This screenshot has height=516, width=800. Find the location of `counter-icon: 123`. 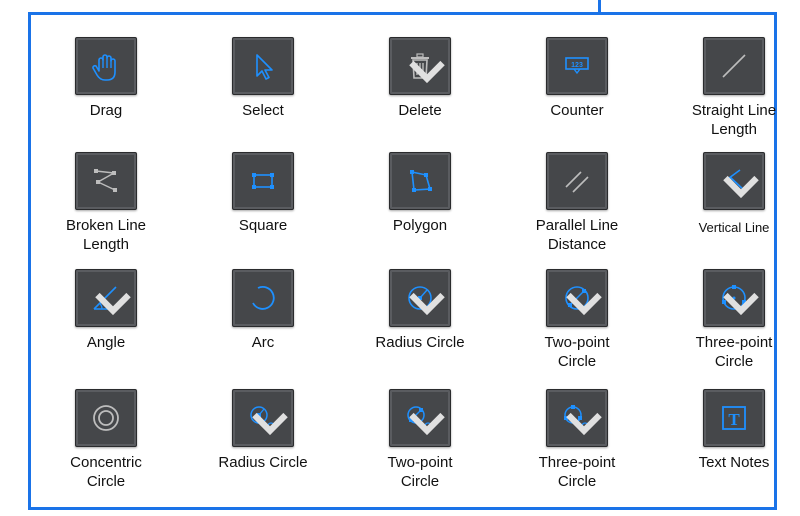

counter-icon: 123 is located at coordinates (577, 66).